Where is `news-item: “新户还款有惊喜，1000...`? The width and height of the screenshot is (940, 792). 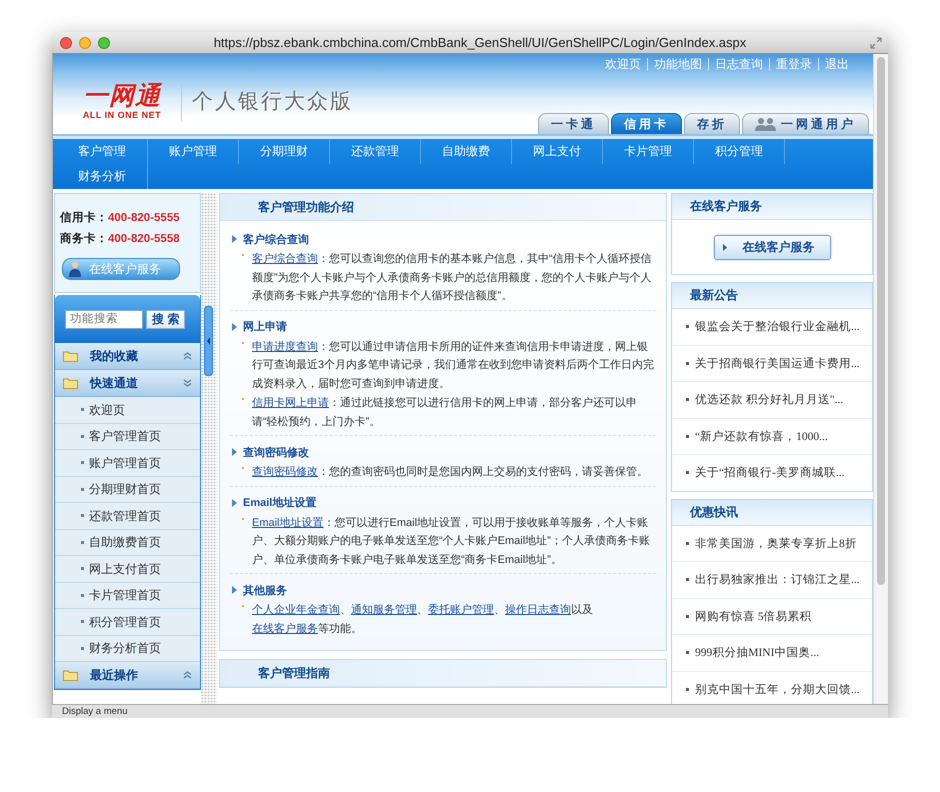
news-item: “新户还款有惊喜，1000... is located at coordinates (772, 436).